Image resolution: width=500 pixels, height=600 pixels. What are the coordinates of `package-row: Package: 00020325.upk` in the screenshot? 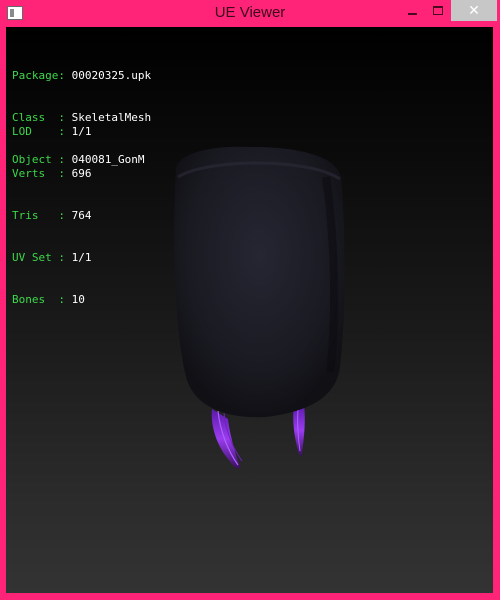 It's located at (81, 76).